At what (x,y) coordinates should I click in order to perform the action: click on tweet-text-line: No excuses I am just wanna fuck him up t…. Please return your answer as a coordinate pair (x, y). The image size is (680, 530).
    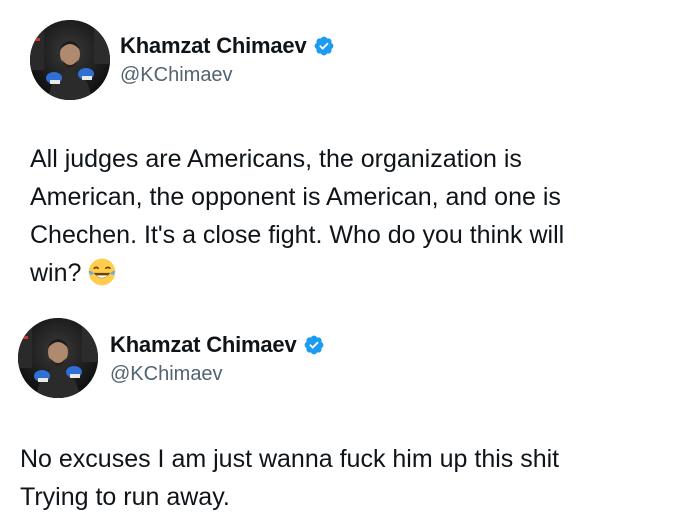
    Looking at the image, I should click on (290, 459).